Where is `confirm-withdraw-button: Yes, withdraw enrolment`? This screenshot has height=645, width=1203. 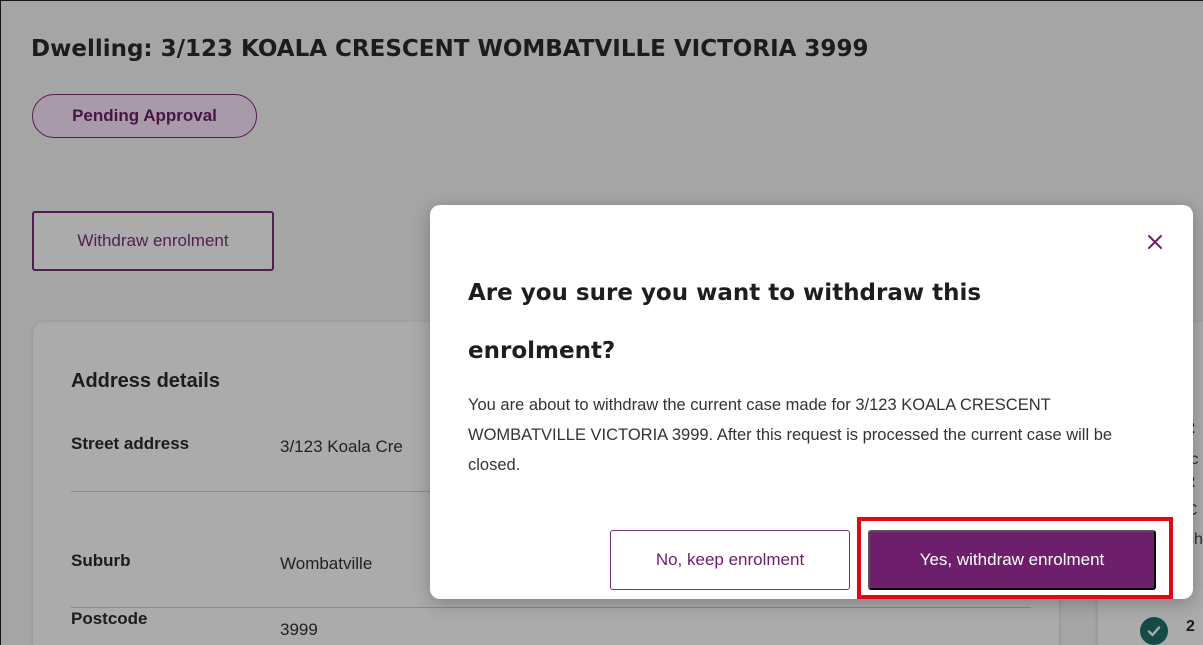 confirm-withdraw-button: Yes, withdraw enrolment is located at coordinates (1012, 560).